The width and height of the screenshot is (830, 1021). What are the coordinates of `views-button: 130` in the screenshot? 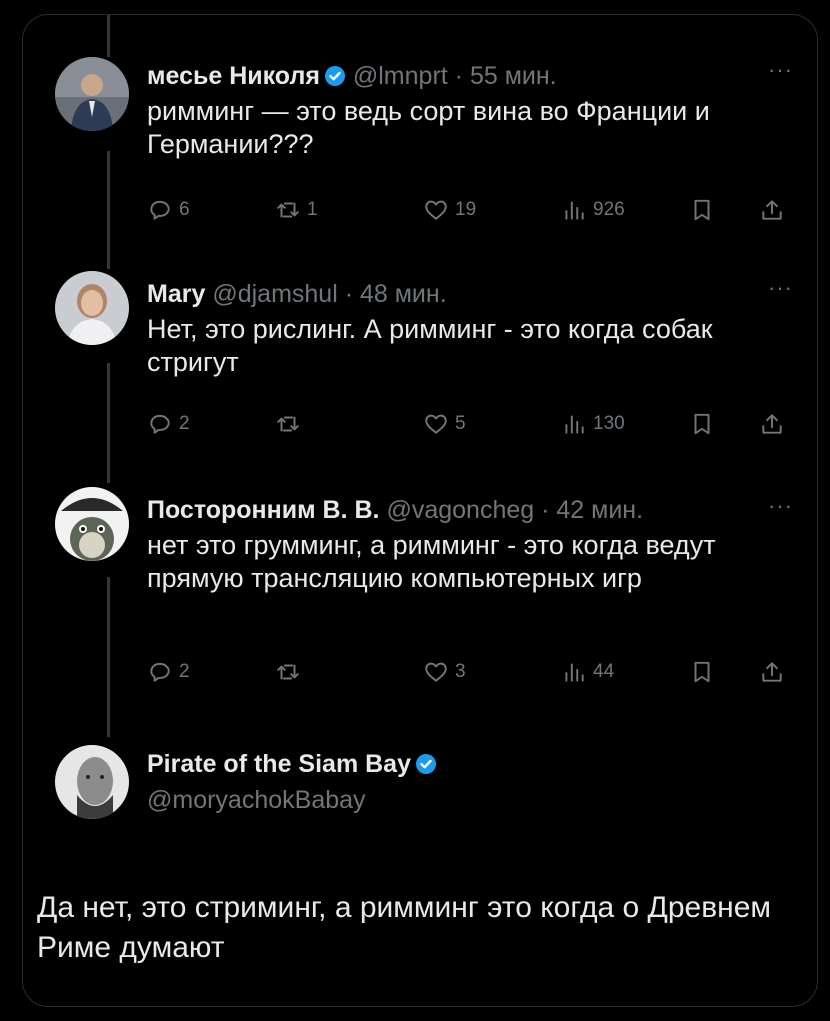 It's located at (593, 424).